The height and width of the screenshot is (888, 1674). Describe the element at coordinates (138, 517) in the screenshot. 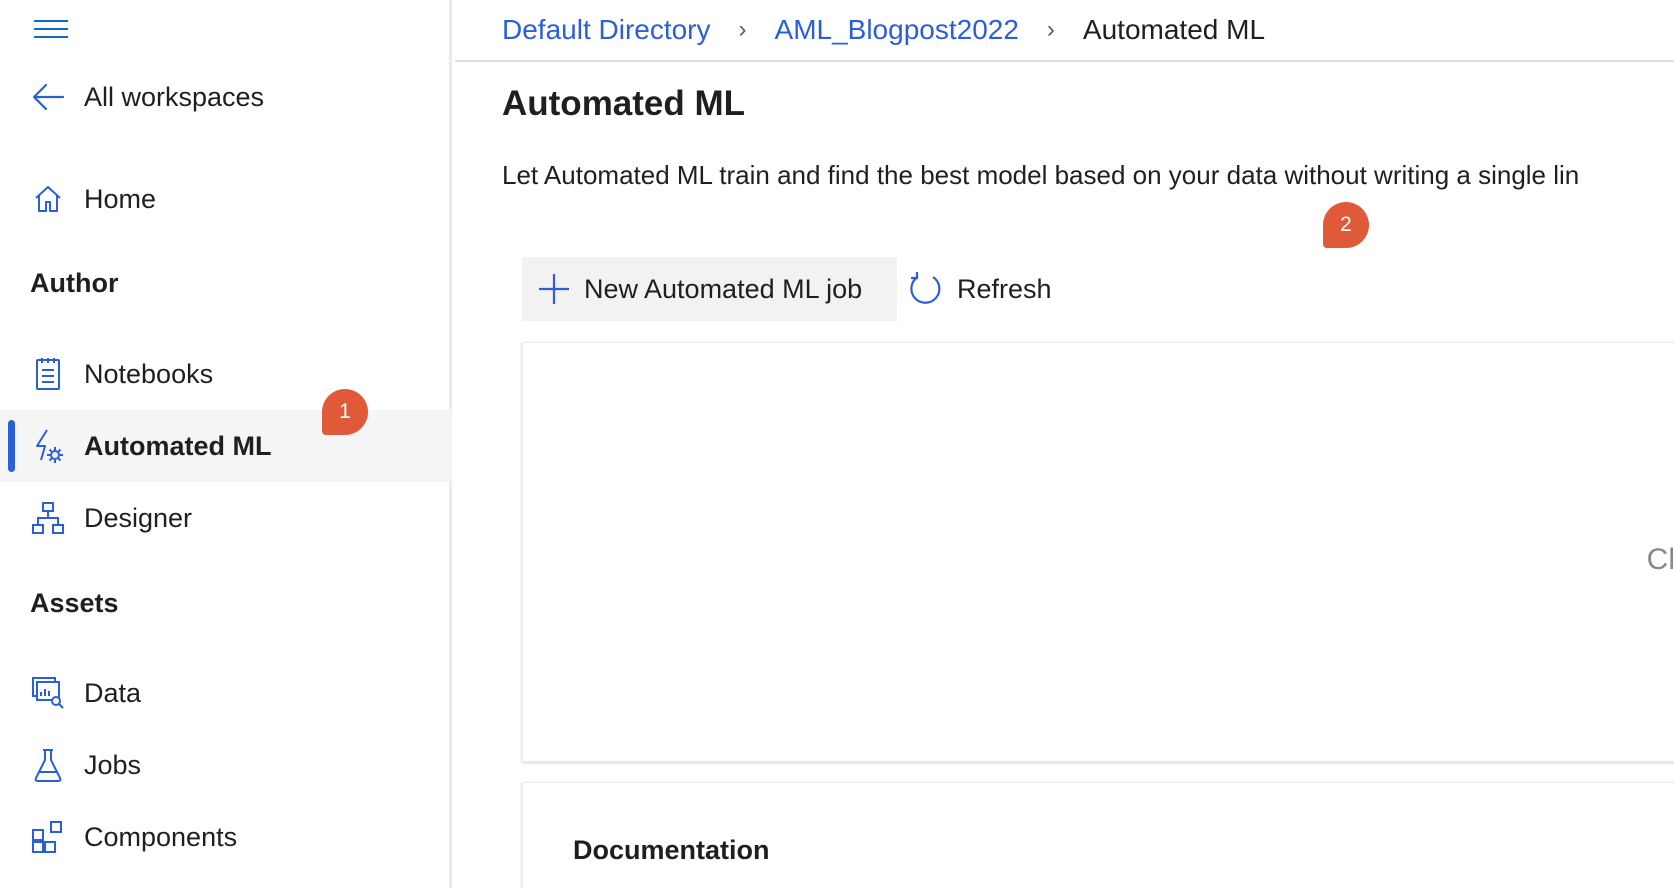

I see `sidebar-item-label: Designer` at that location.